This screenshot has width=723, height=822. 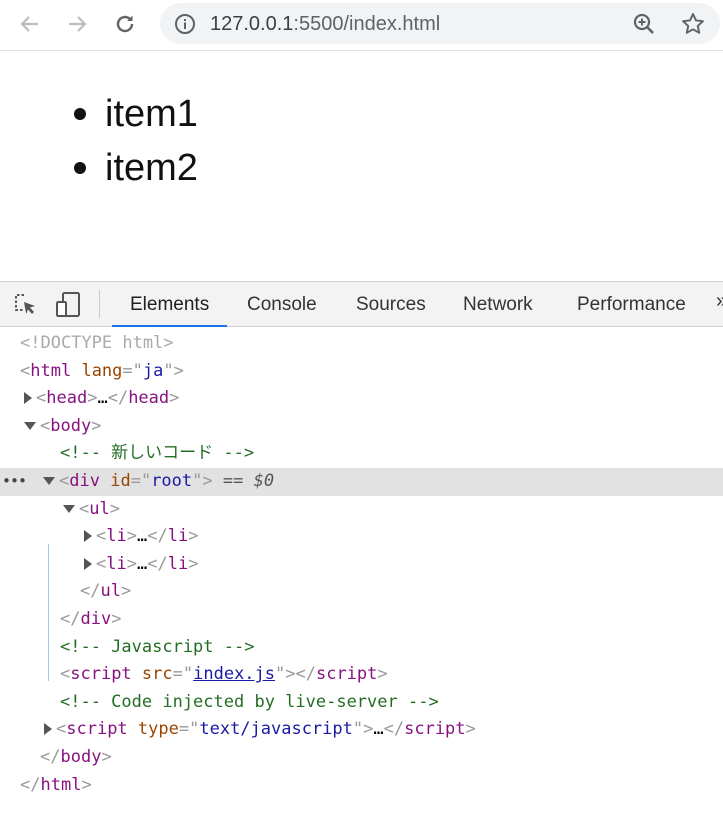 I want to click on dom-node-div-close: </div>, so click(x=361, y=620).